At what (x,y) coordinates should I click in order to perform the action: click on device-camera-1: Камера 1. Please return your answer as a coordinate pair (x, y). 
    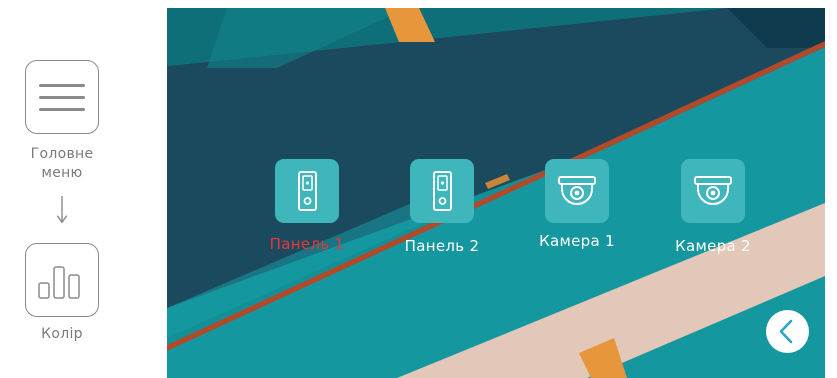
    Looking at the image, I should click on (567, 209).